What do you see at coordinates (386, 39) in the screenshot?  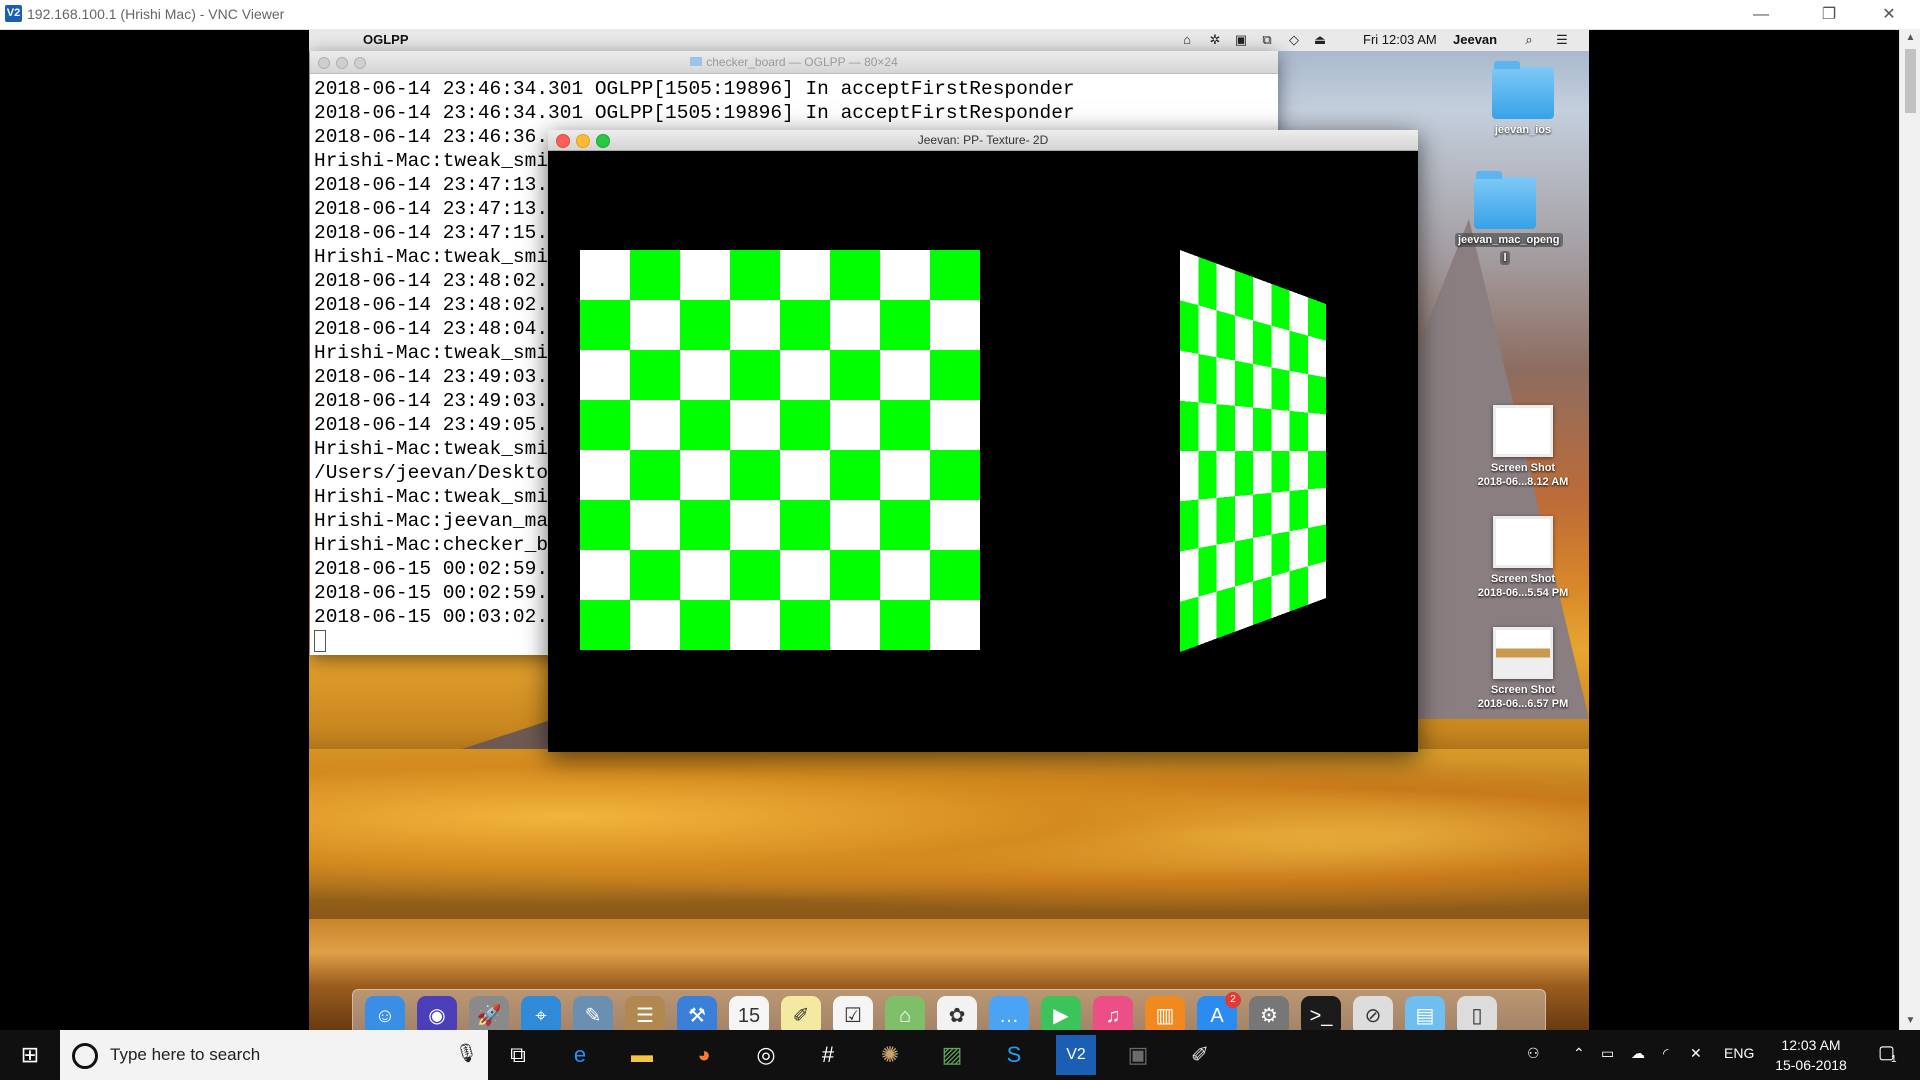 I see `app-menu-name: OGLPP` at bounding box center [386, 39].